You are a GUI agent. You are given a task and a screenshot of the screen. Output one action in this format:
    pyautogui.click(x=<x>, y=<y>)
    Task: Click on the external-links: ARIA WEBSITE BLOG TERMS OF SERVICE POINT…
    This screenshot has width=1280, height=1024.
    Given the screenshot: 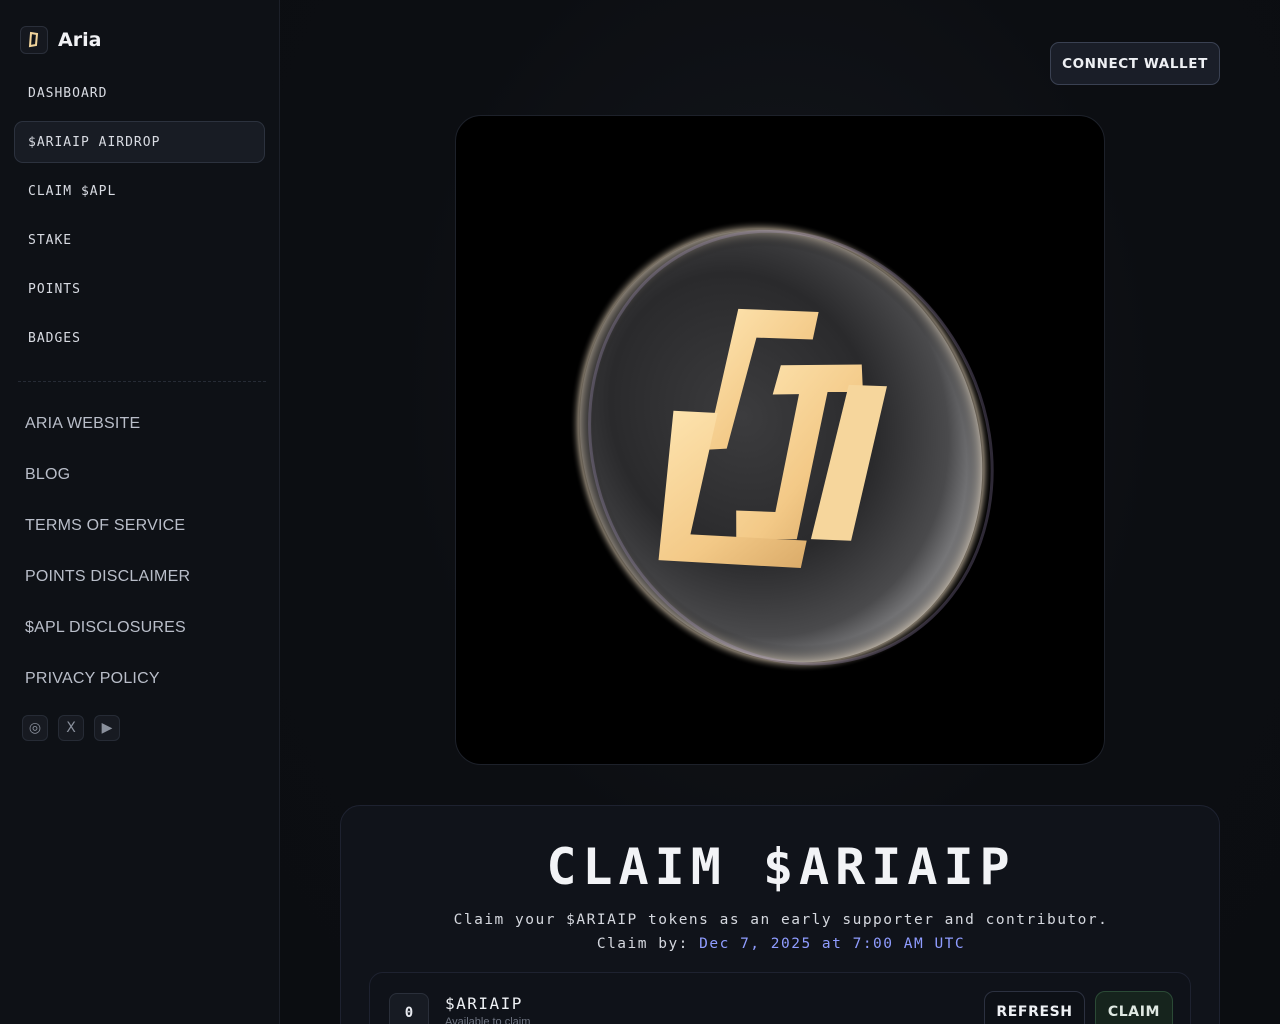 What is the action you would take?
    pyautogui.click(x=107, y=551)
    